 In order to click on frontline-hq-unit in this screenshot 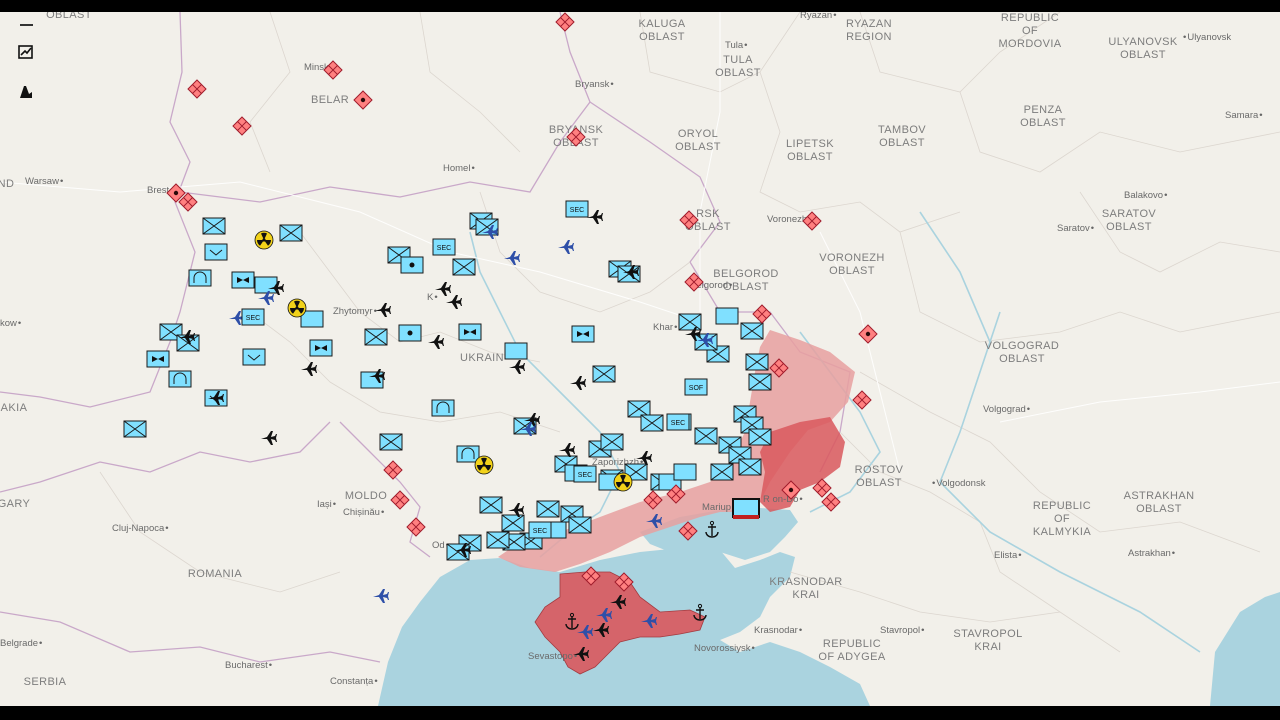, I will do `click(746, 508)`.